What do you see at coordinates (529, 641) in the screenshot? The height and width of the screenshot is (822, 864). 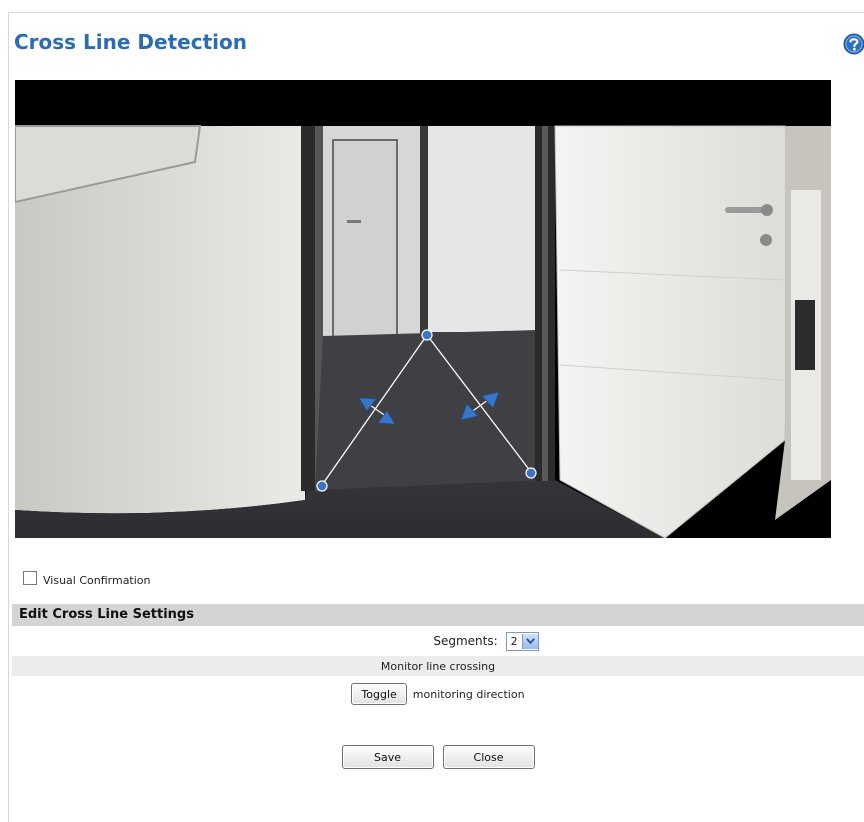 I see `chevron-down-icon` at bounding box center [529, 641].